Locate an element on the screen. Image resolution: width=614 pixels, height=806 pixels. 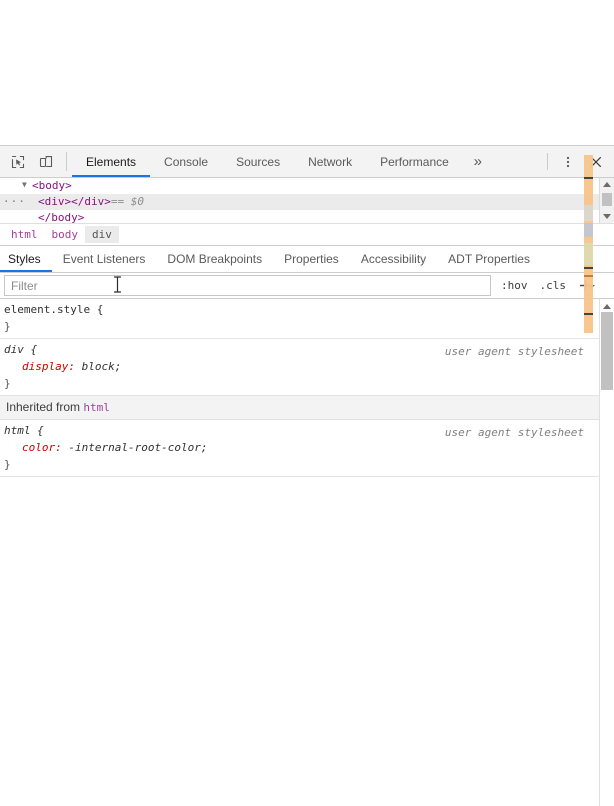
rule-selector-html: html { is located at coordinates (24, 430).